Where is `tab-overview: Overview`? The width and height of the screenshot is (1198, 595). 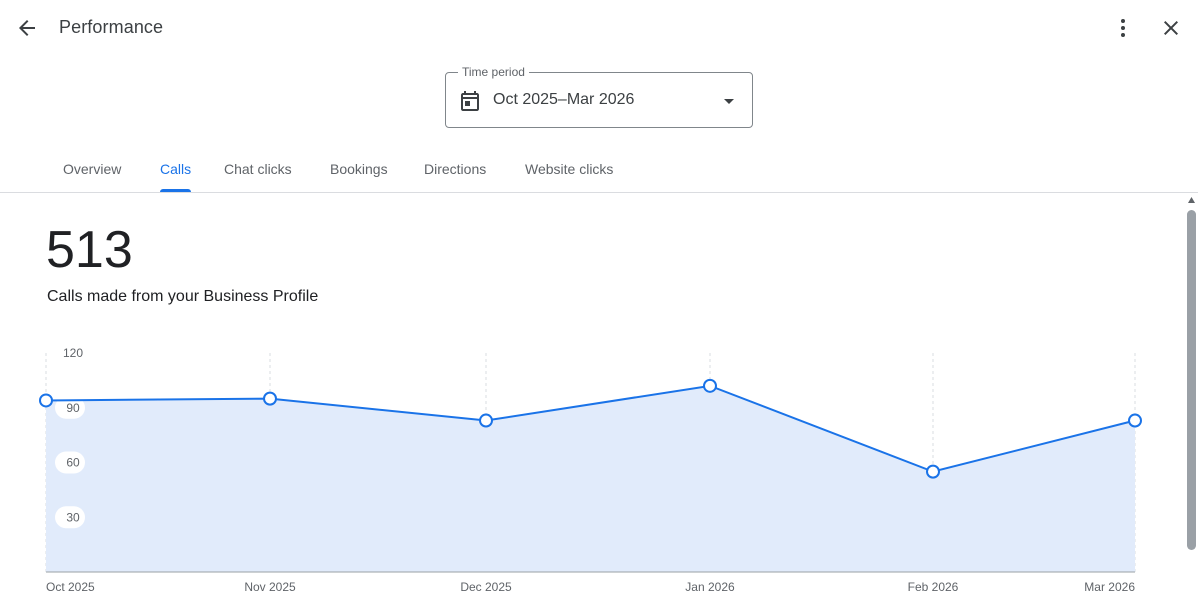
tab-overview: Overview is located at coordinates (92, 168).